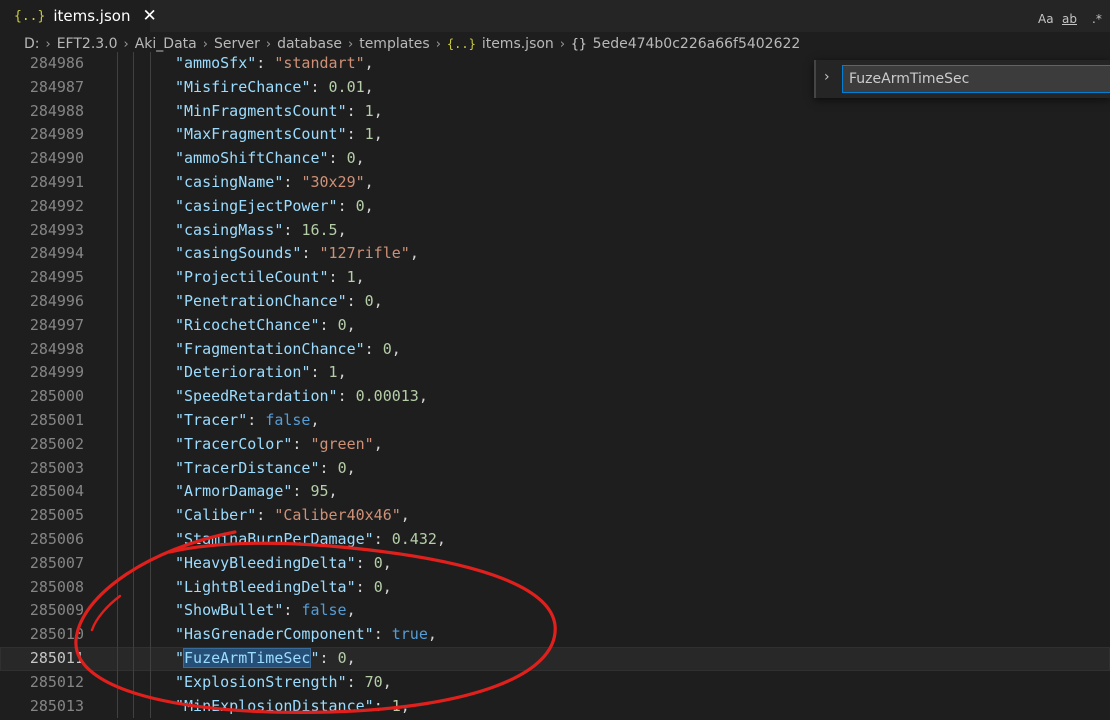 Image resolution: width=1110 pixels, height=720 pixels. I want to click on breadcrumb-drive: D:, so click(32, 44).